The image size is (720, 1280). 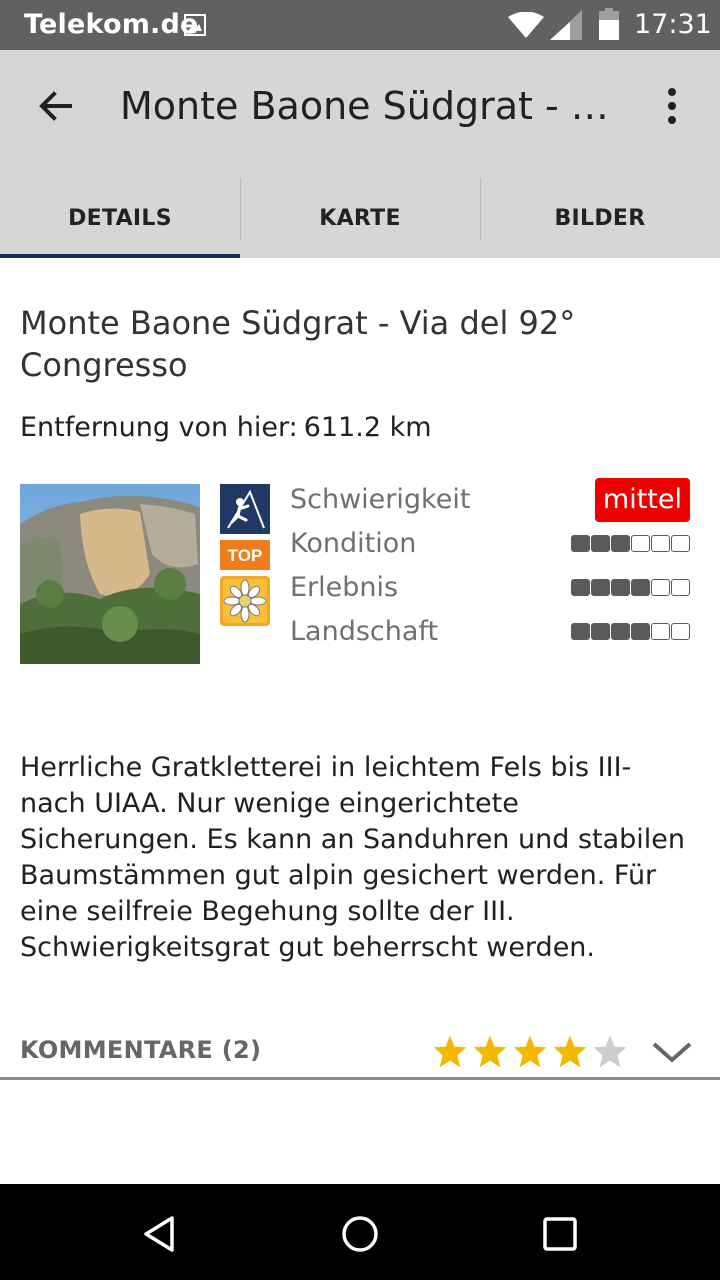 What do you see at coordinates (344, 587) in the screenshot?
I see `experience-label: Erlebnis` at bounding box center [344, 587].